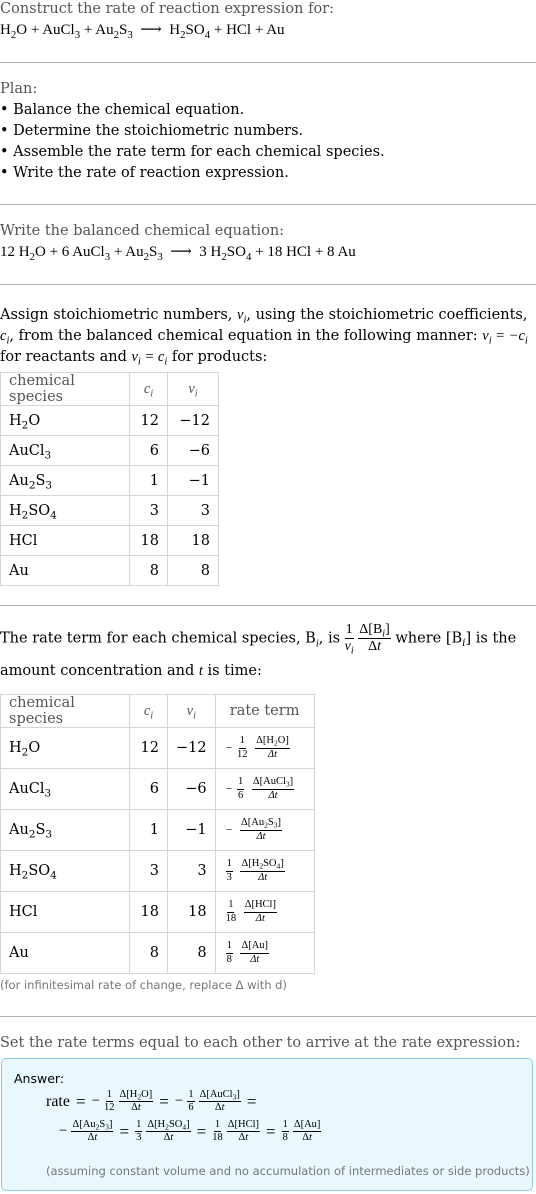 The width and height of the screenshot is (536, 1194). I want to click on table-row: AuCl3 6 −6, so click(109, 450).